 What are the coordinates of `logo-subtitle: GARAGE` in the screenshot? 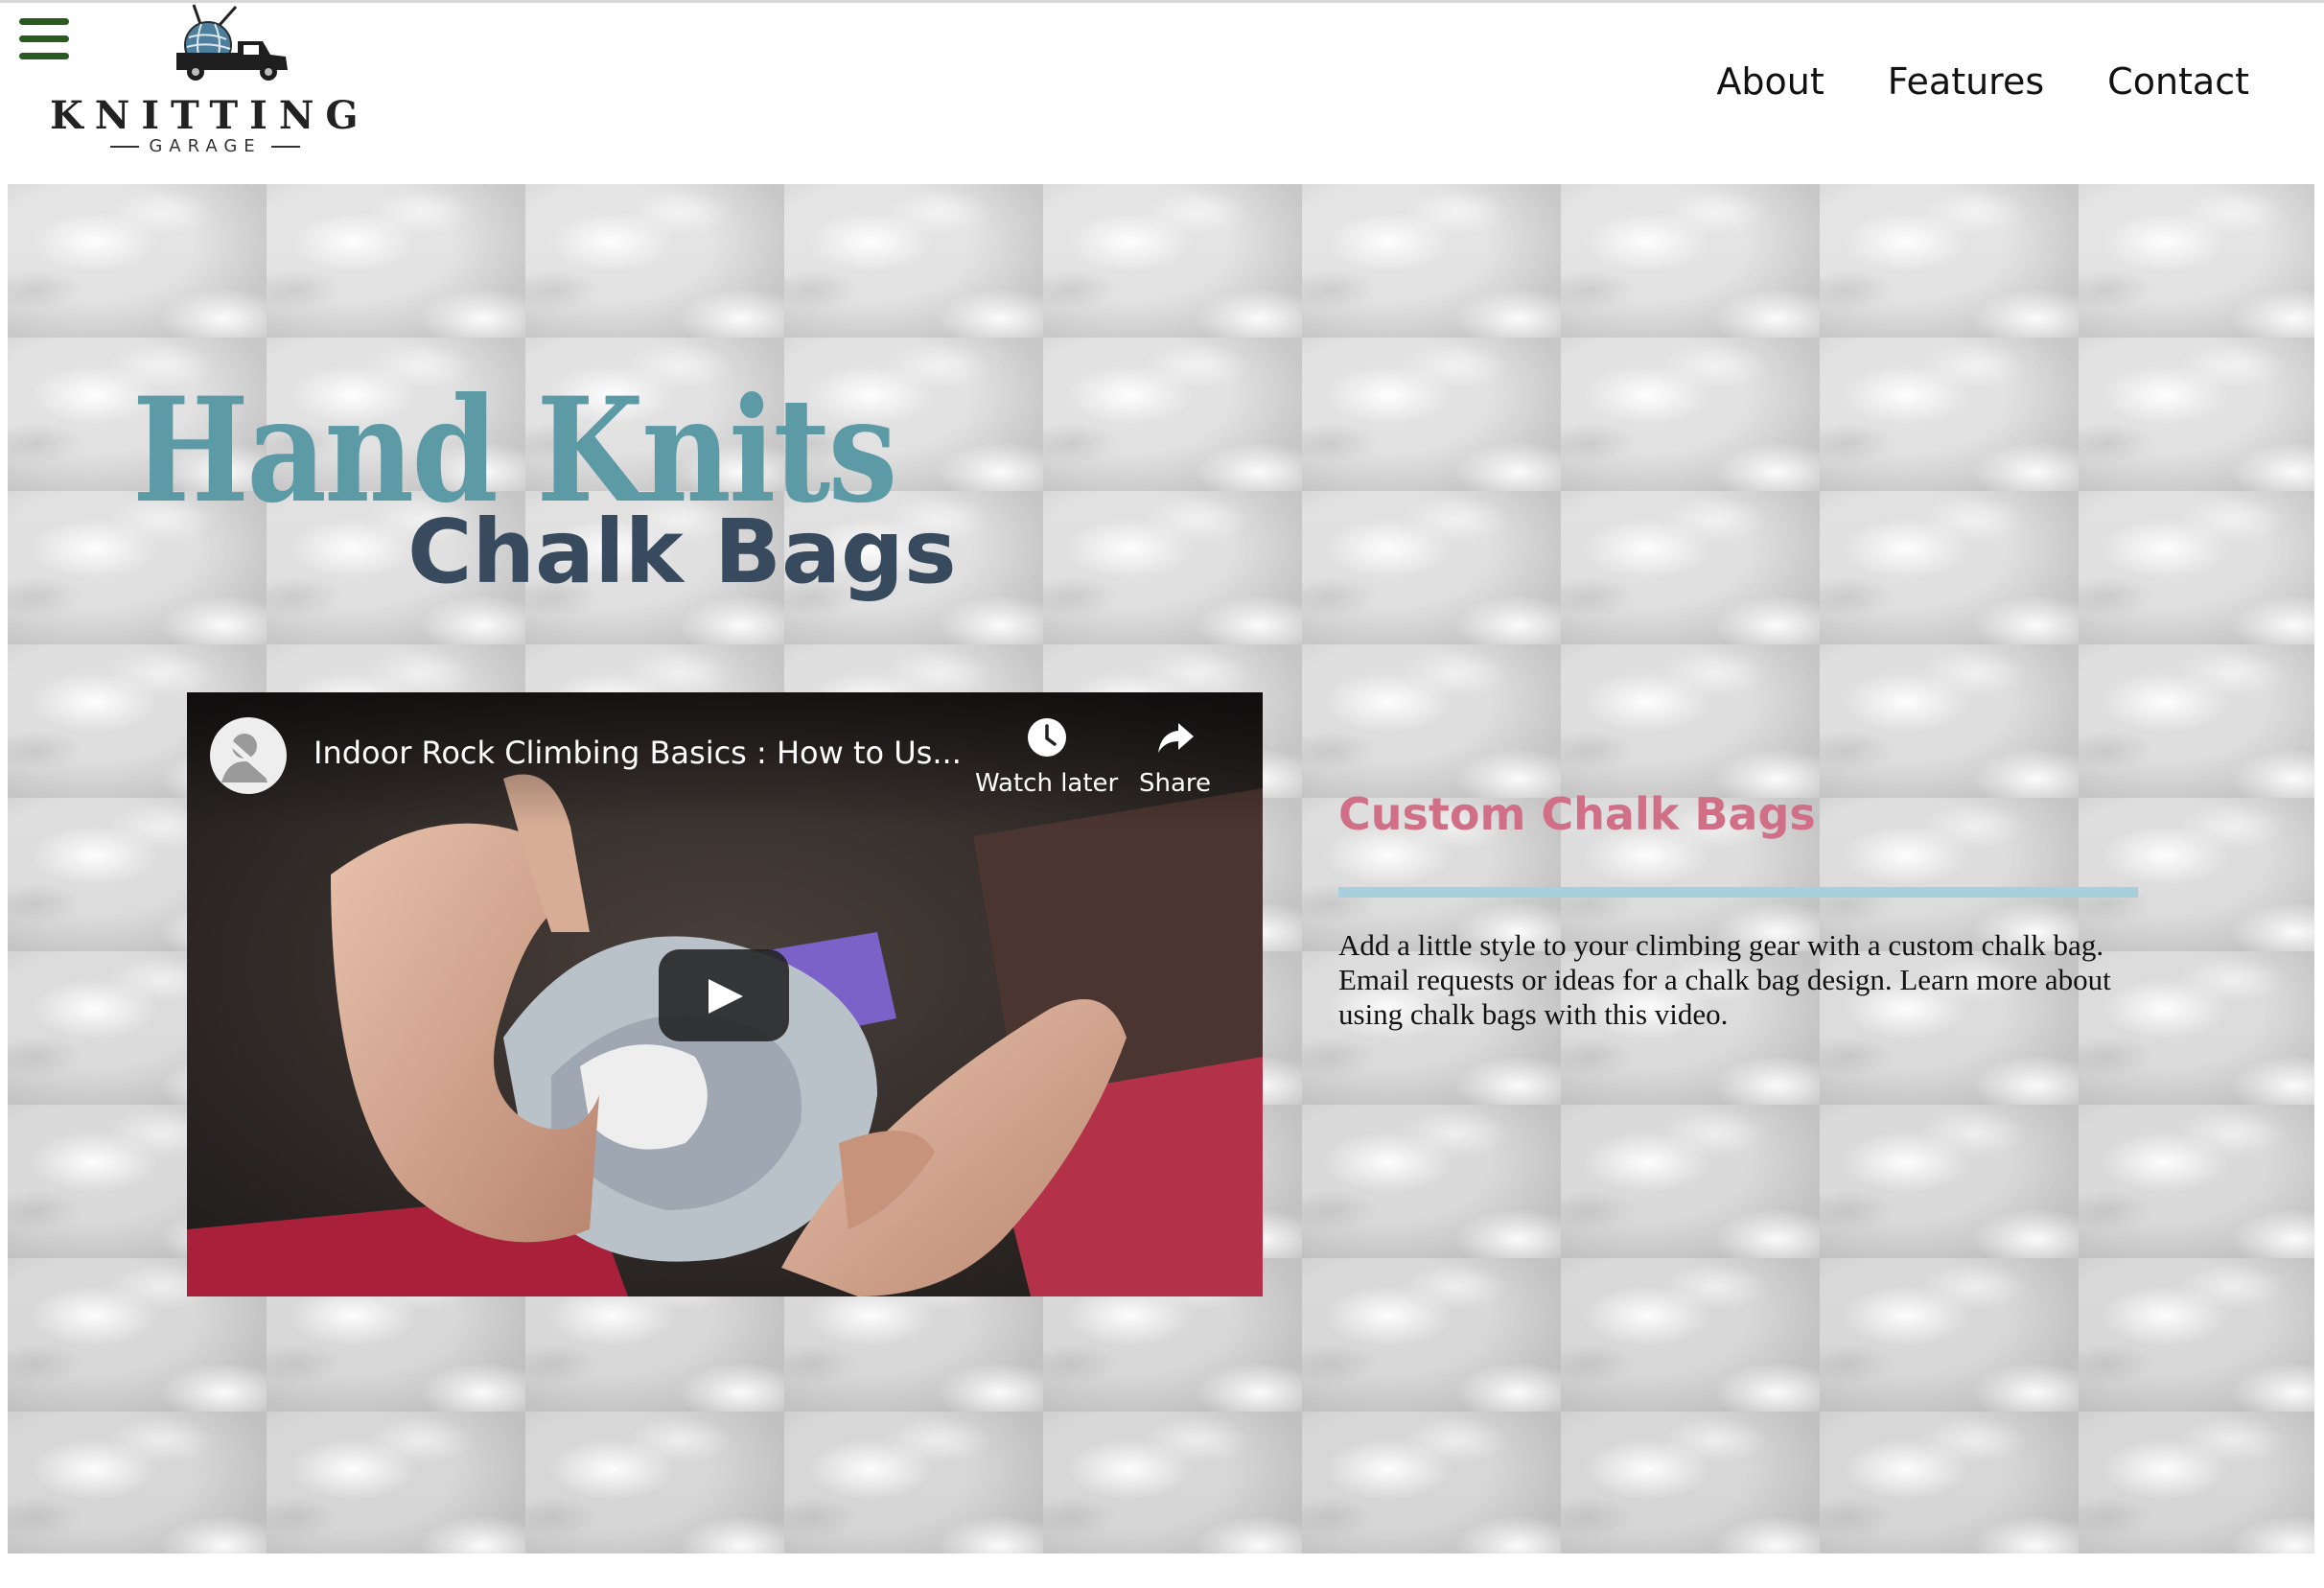 It's located at (205, 146).